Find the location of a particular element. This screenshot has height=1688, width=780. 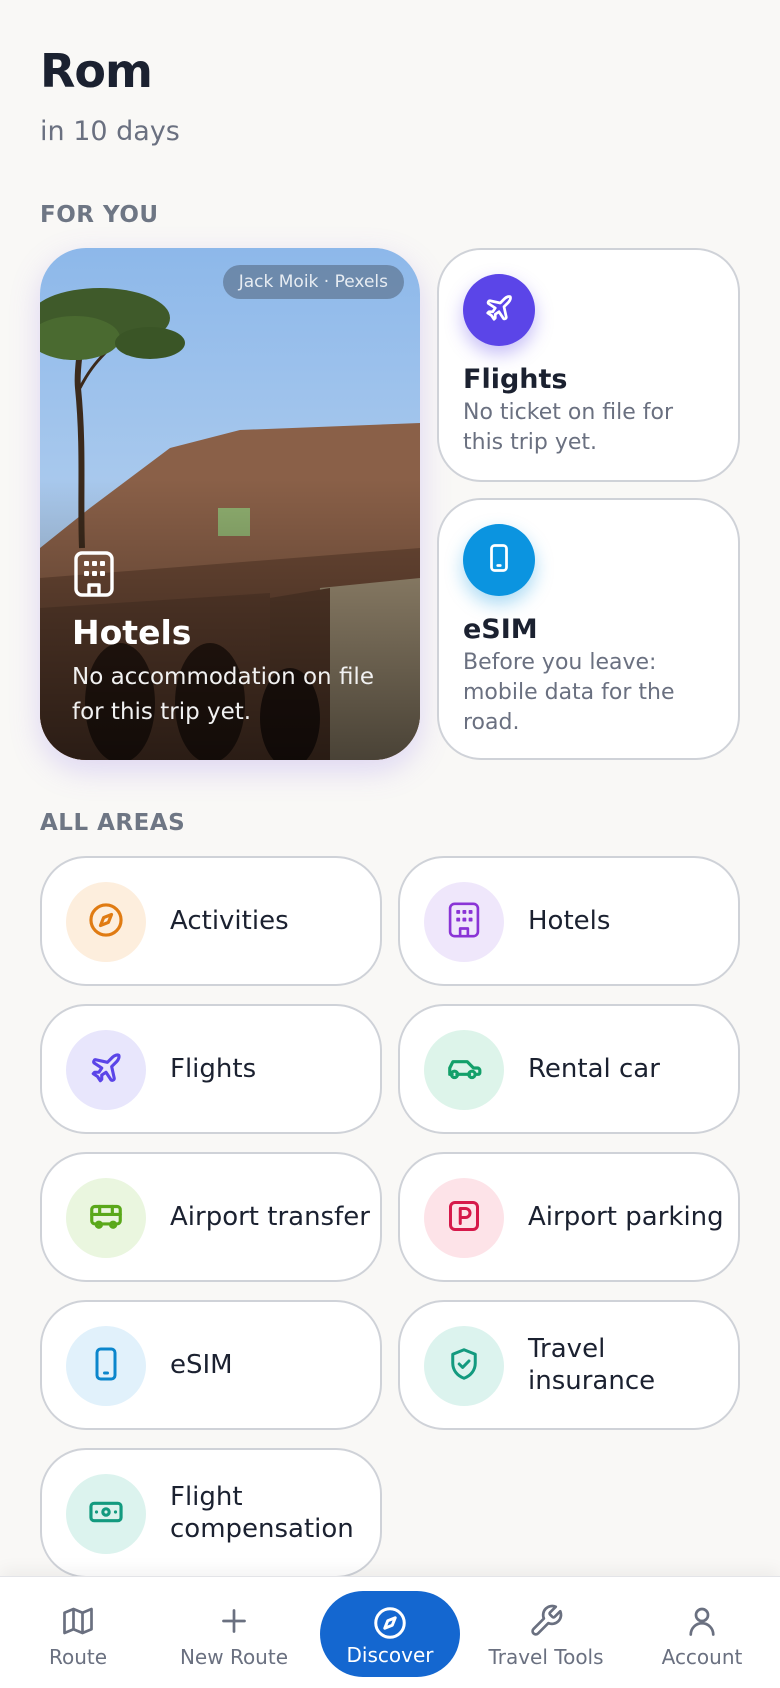

car-icon is located at coordinates (464, 1070).